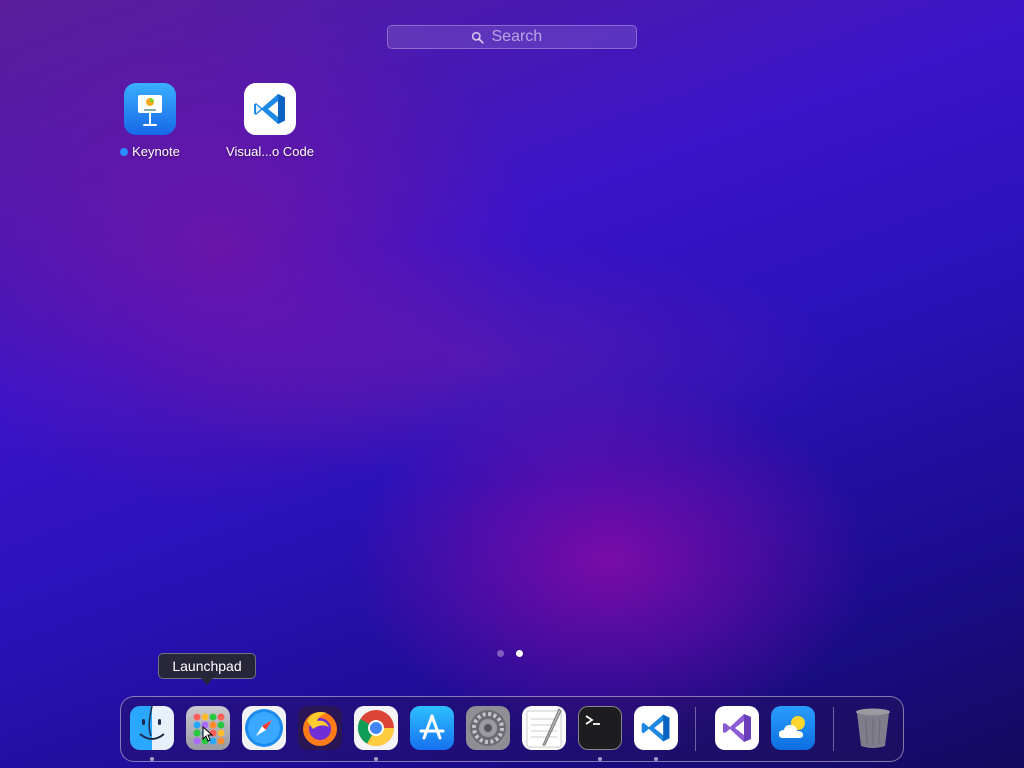  I want to click on app-label: Visual...o Code, so click(270, 151).